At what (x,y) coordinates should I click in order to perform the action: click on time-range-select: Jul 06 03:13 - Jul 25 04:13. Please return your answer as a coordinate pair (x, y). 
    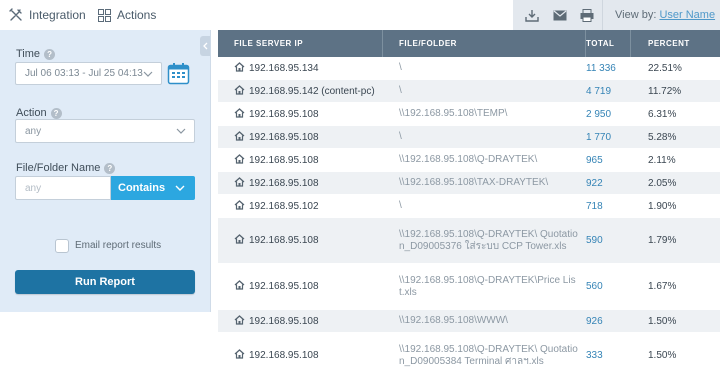
    Looking at the image, I should click on (88, 73).